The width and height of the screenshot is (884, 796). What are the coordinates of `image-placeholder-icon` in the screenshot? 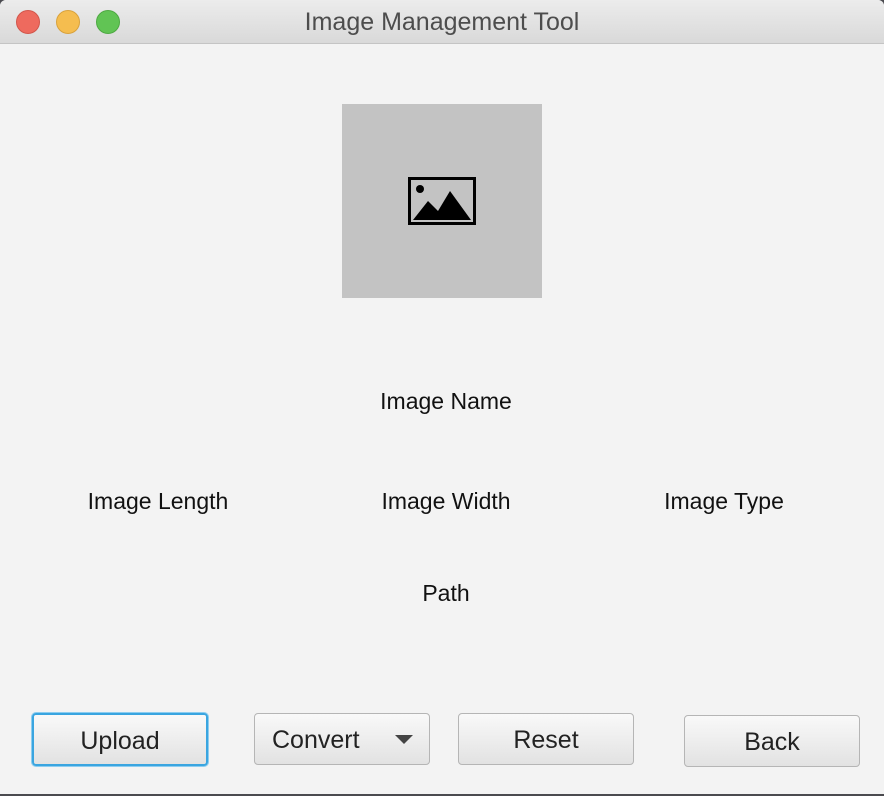 It's located at (442, 201).